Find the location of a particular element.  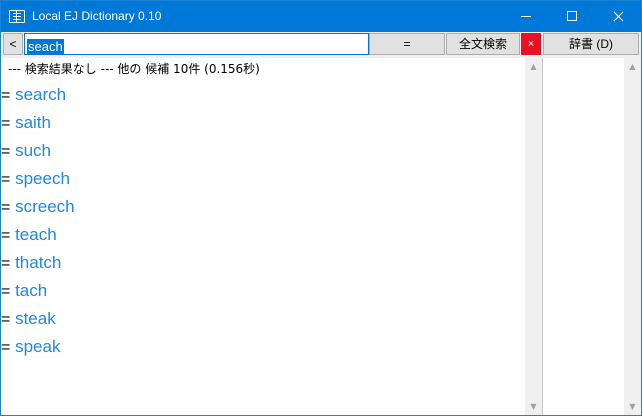

list-item: = speak is located at coordinates (38, 347).